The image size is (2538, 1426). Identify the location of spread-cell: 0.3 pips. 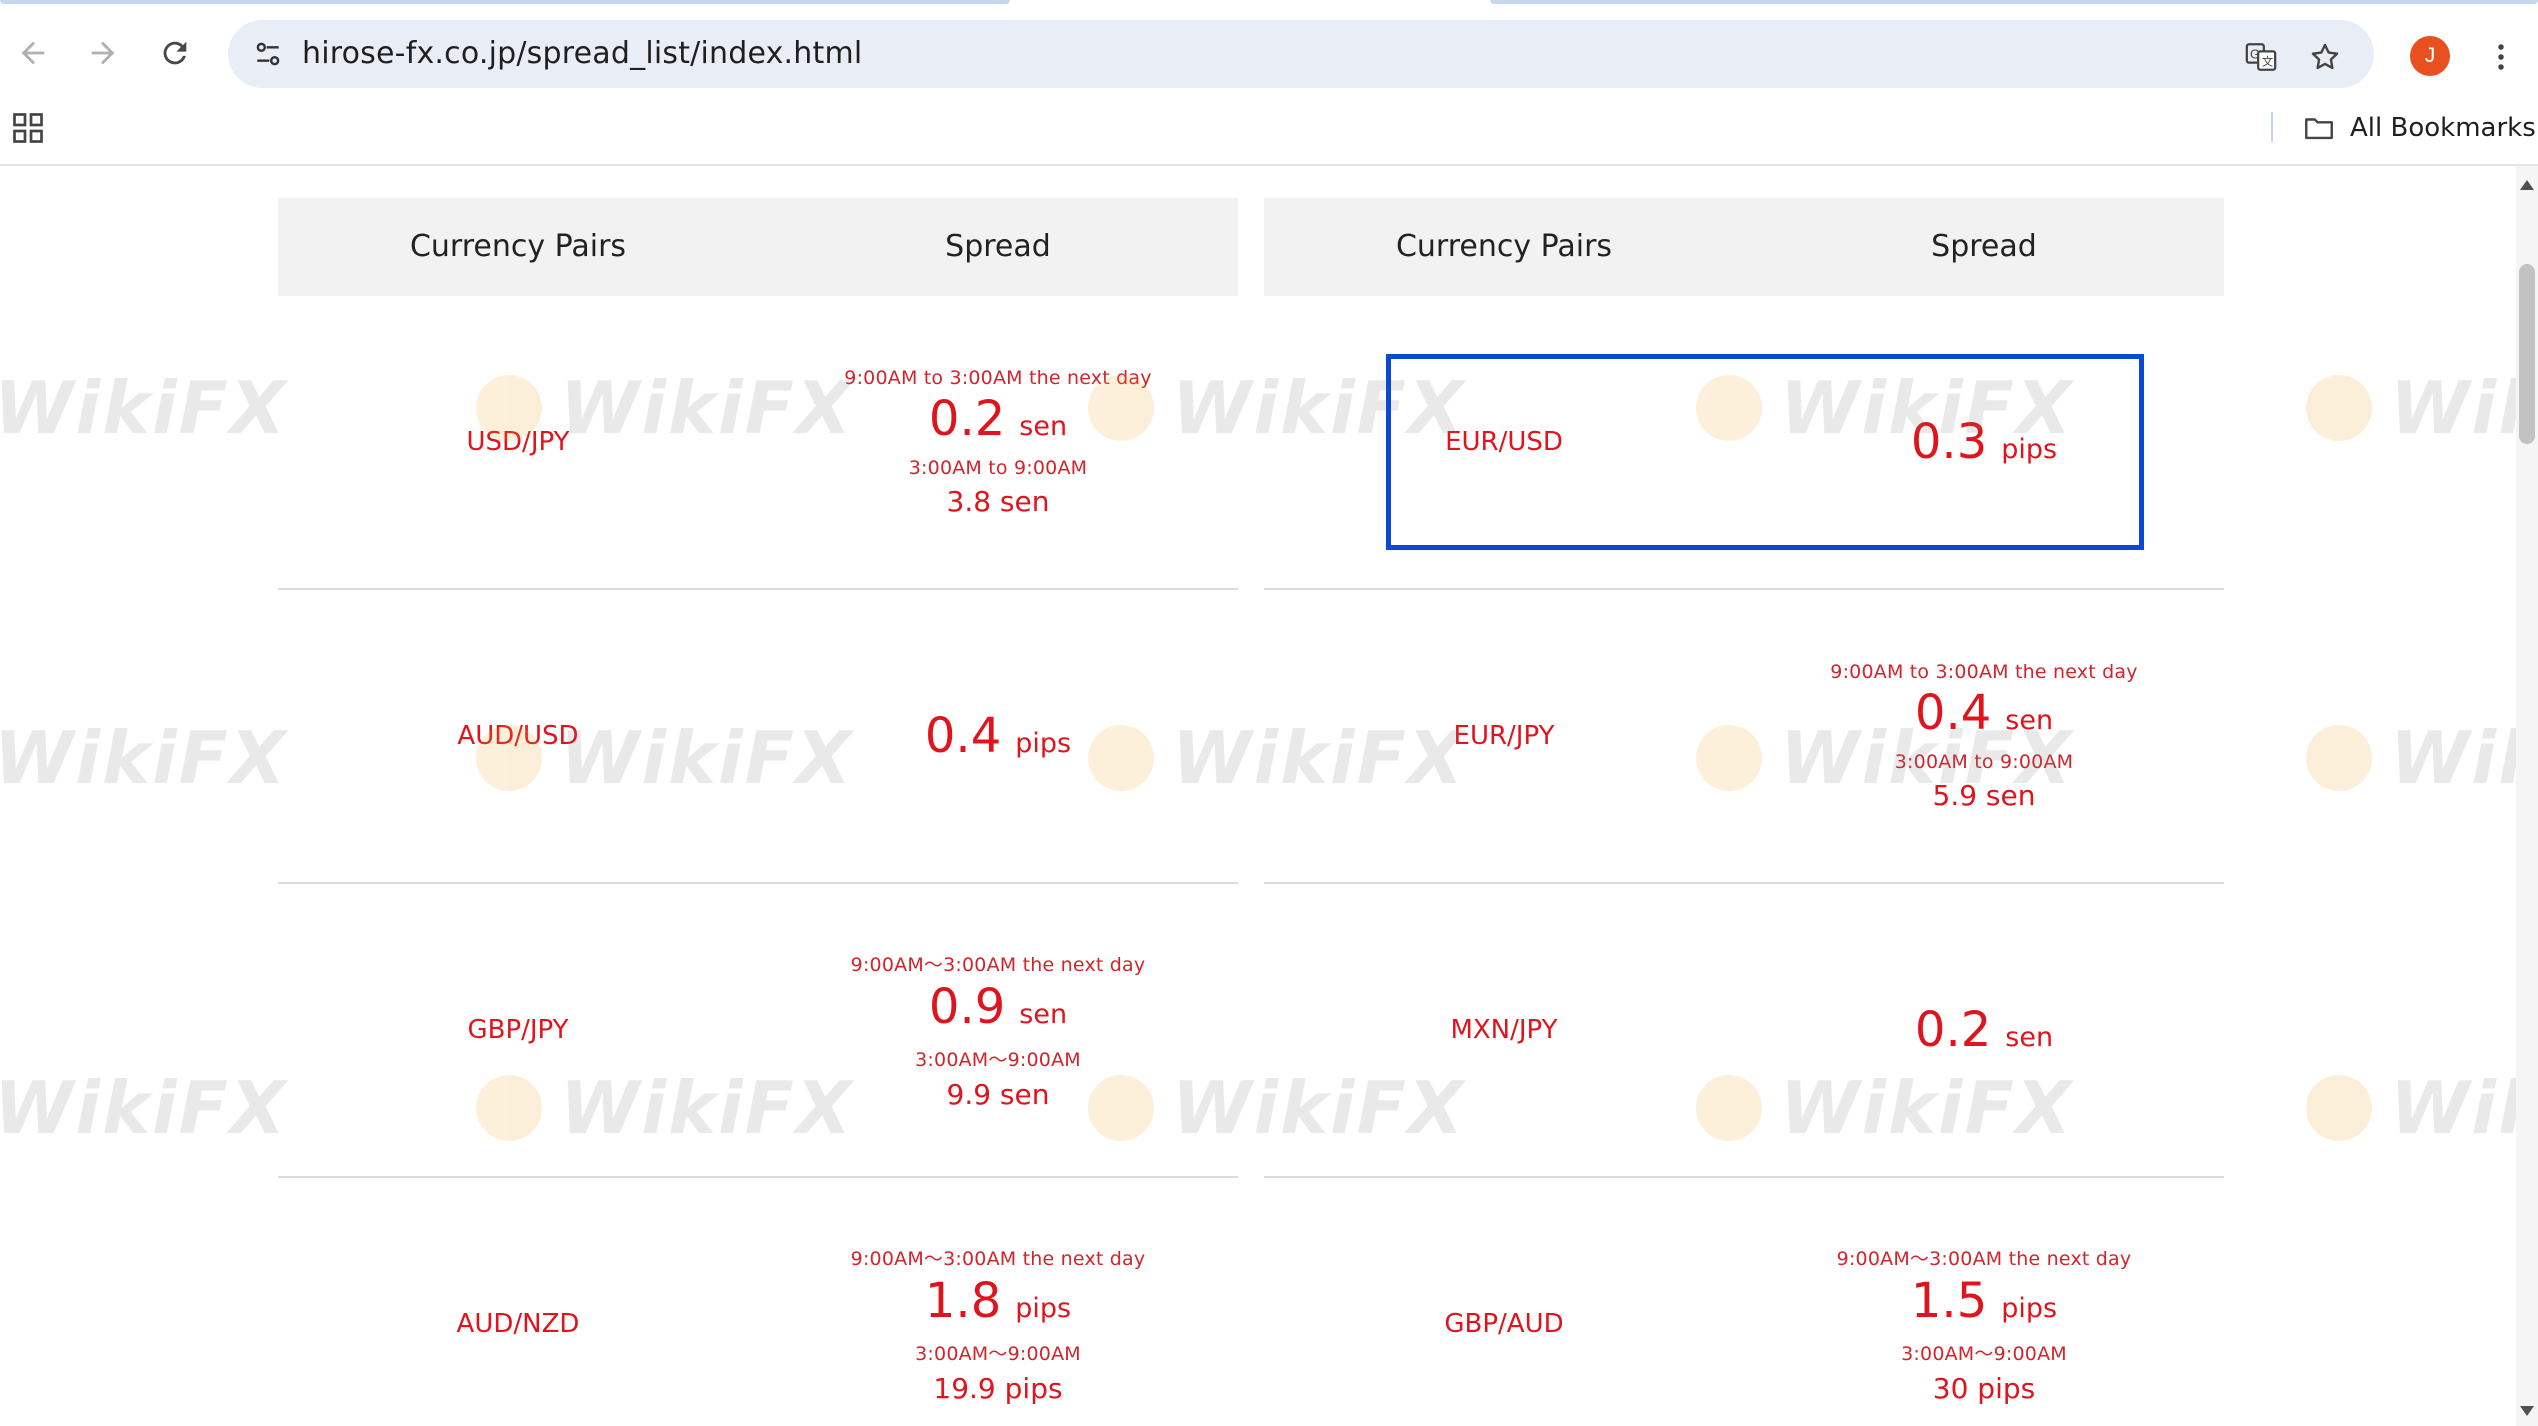
(1984, 442).